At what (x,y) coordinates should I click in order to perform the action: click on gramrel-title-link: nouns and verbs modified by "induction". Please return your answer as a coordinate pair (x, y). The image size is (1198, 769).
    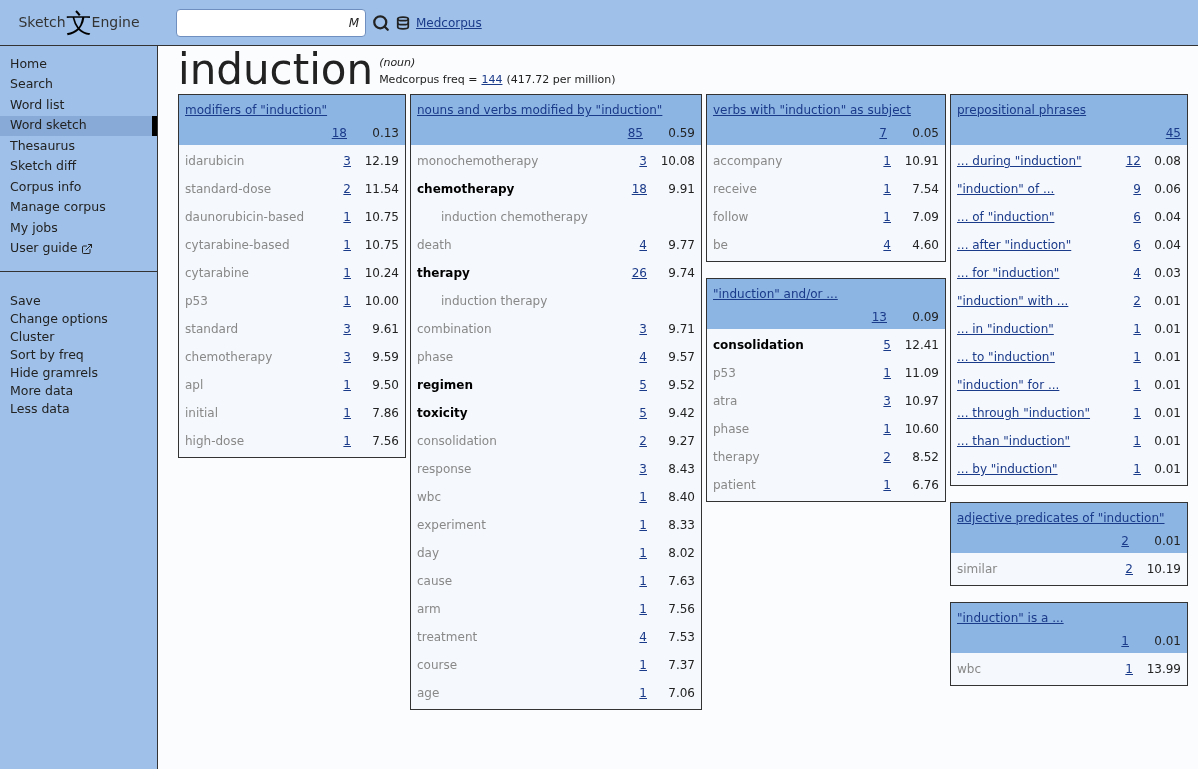
    Looking at the image, I should click on (540, 110).